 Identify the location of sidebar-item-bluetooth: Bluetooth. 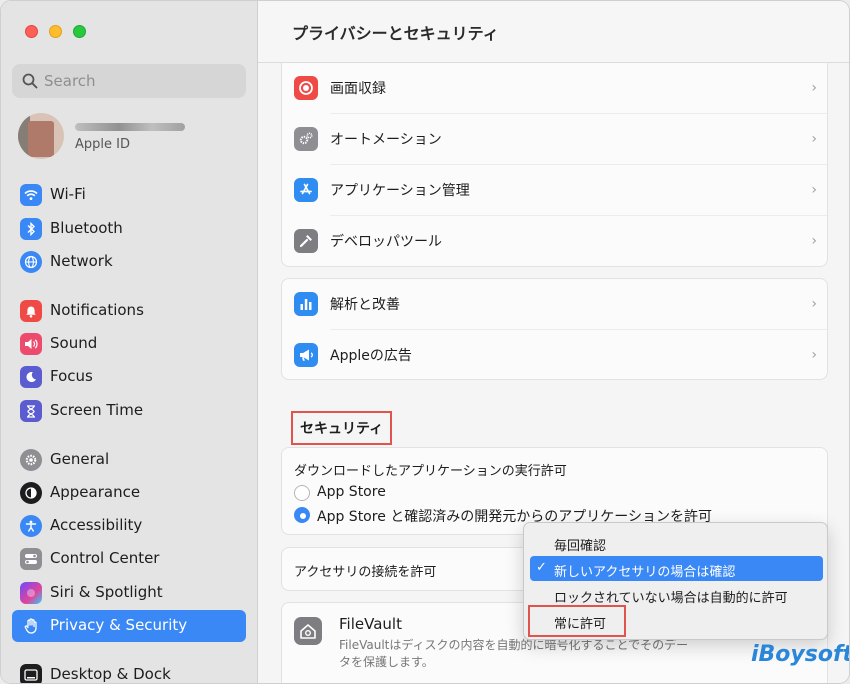
(129, 229).